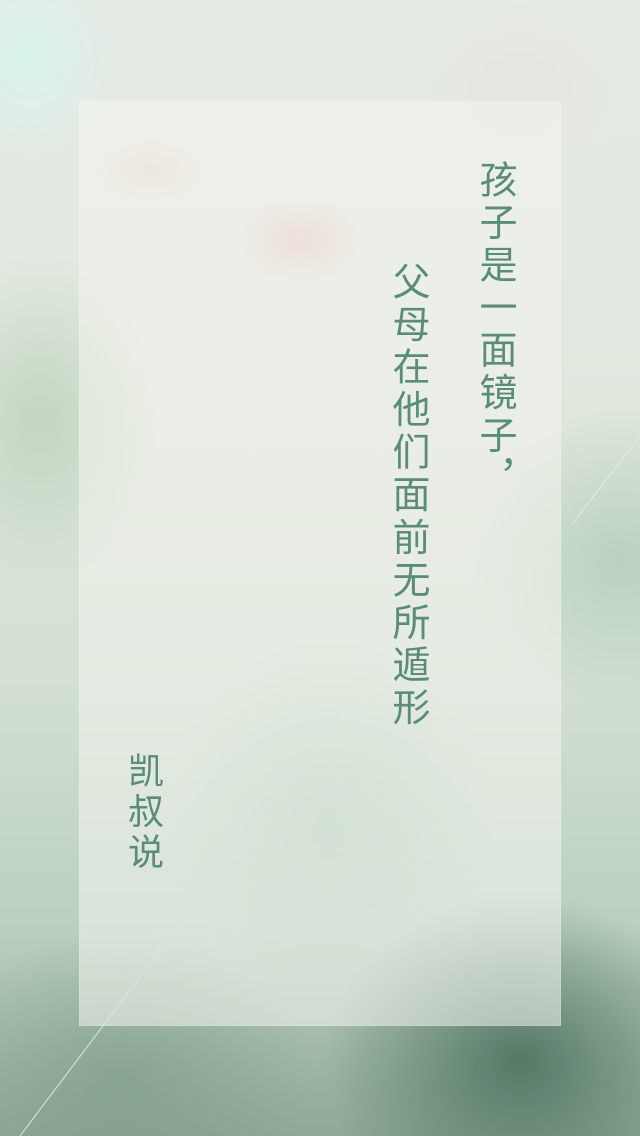  I want to click on author-signature: 凯叔说, so click(142, 812).